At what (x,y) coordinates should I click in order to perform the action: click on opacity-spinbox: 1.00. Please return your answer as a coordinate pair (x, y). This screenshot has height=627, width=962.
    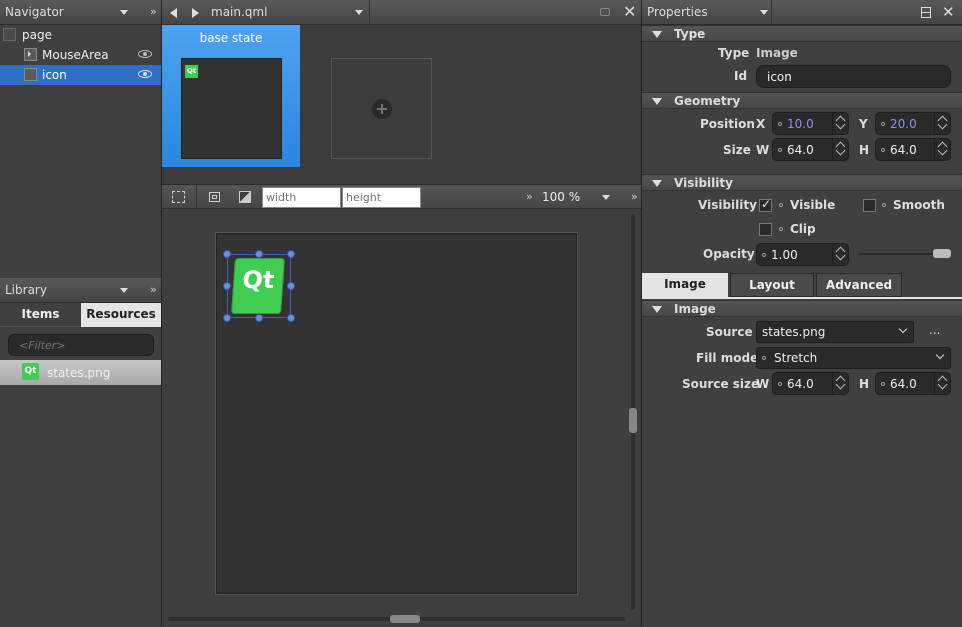
    Looking at the image, I should click on (802, 254).